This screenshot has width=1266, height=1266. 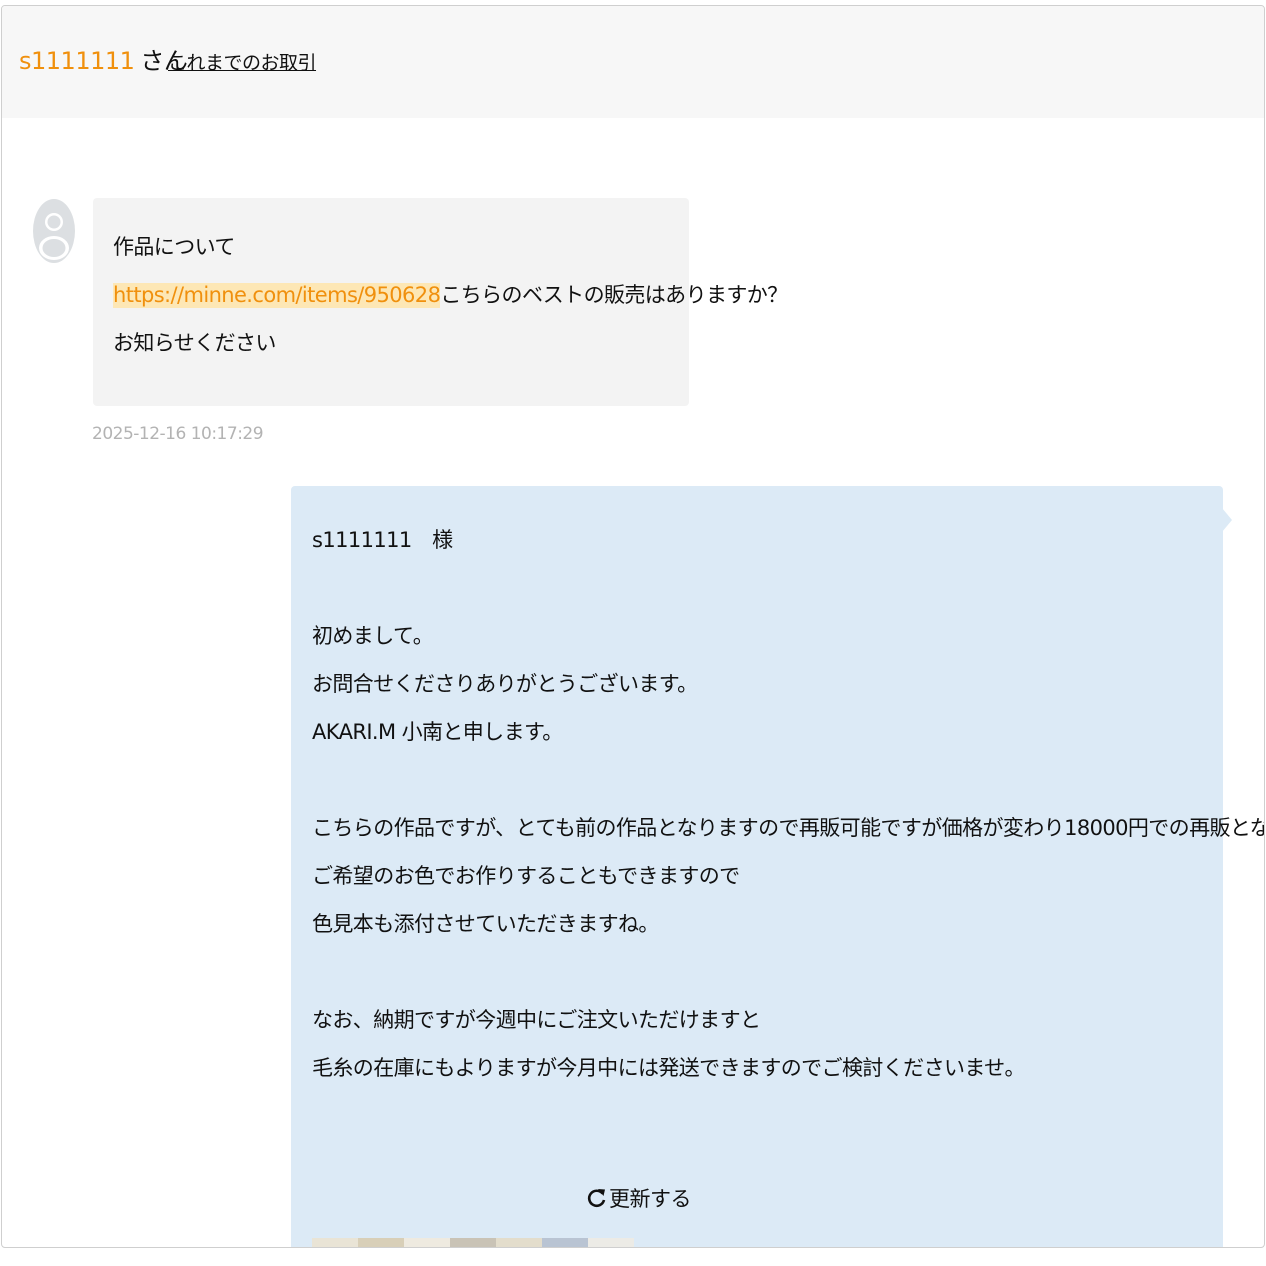 I want to click on transaction-history-link: これまでのお取引, so click(x=242, y=63).